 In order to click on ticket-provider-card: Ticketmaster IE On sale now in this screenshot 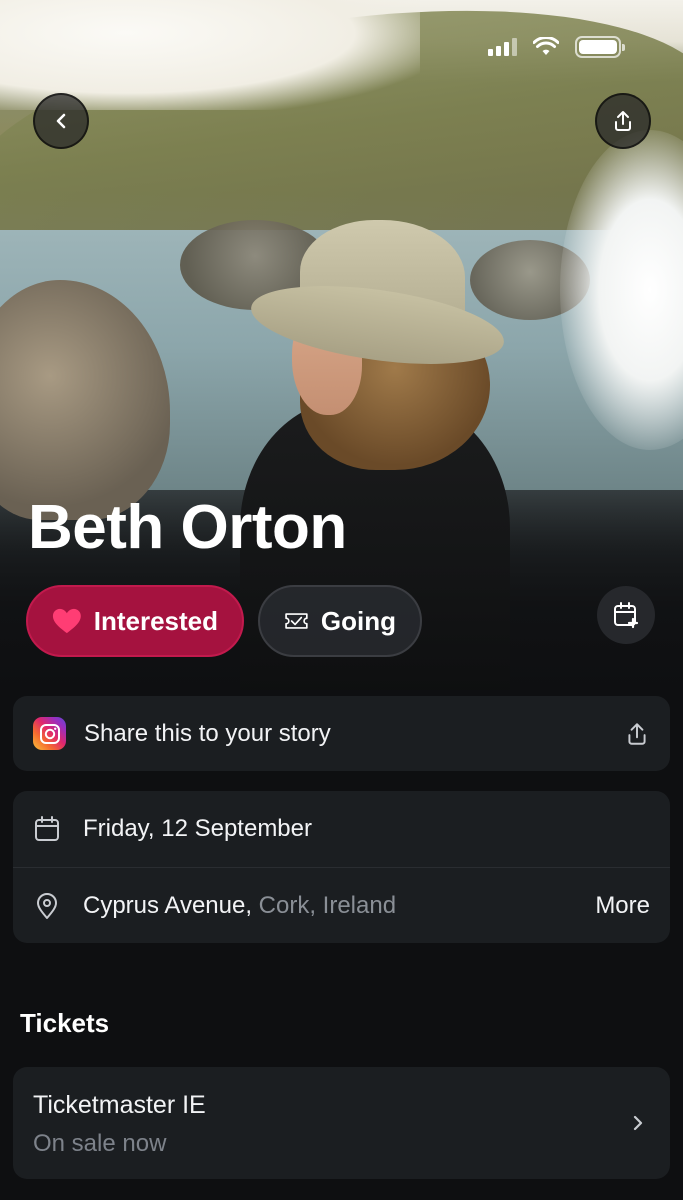, I will do `click(341, 1123)`.